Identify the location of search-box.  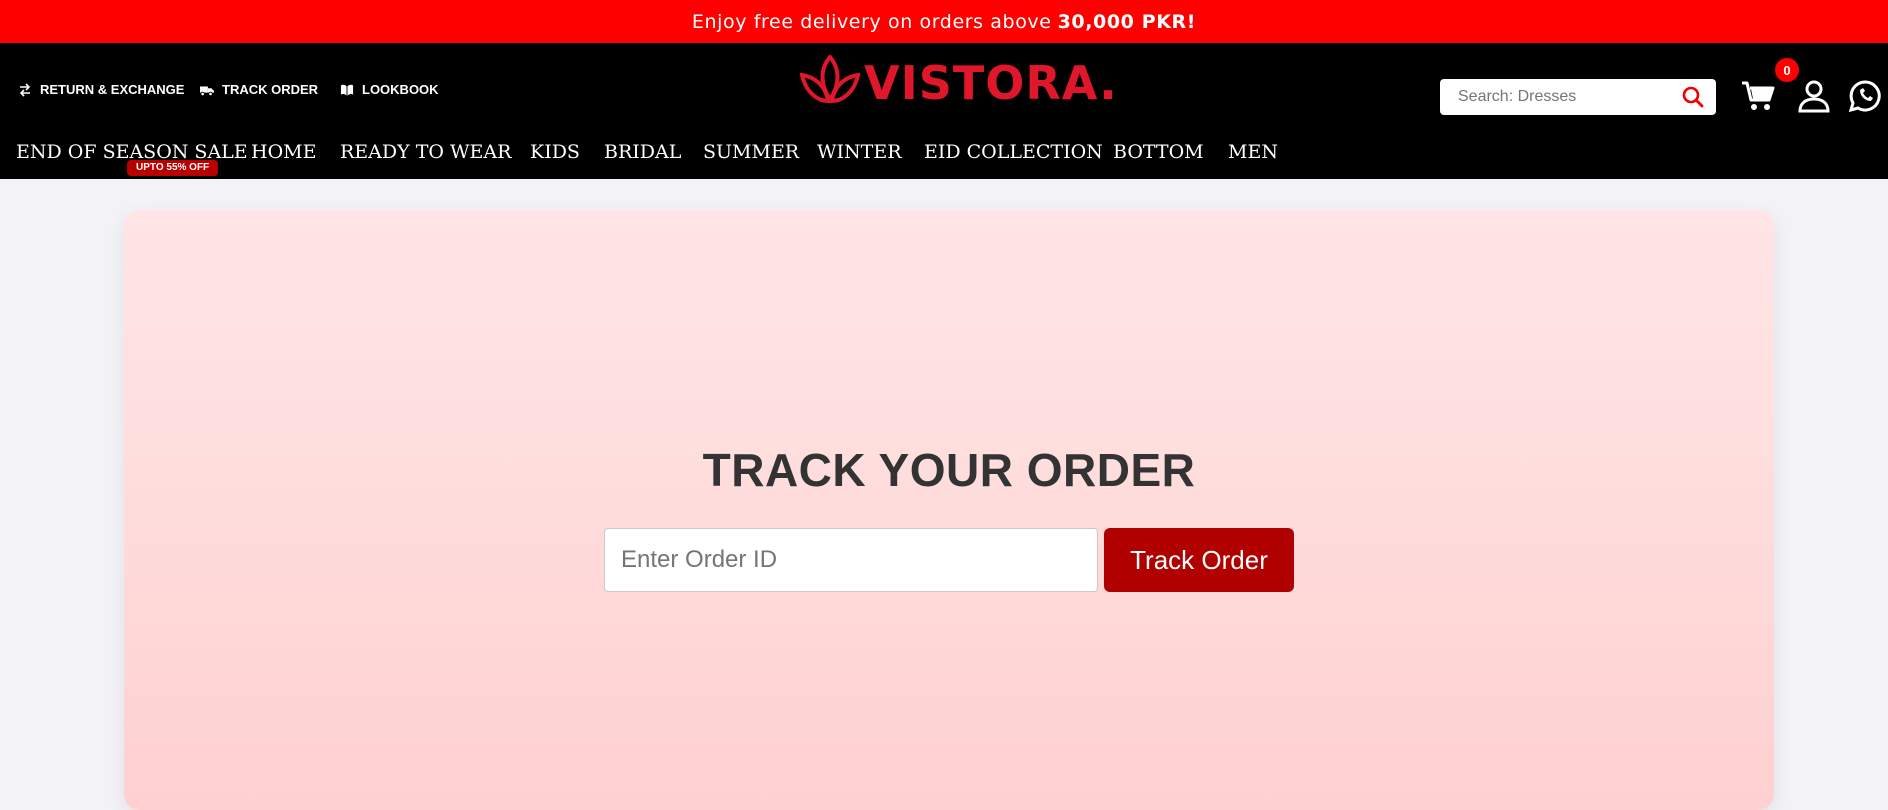
(1578, 97).